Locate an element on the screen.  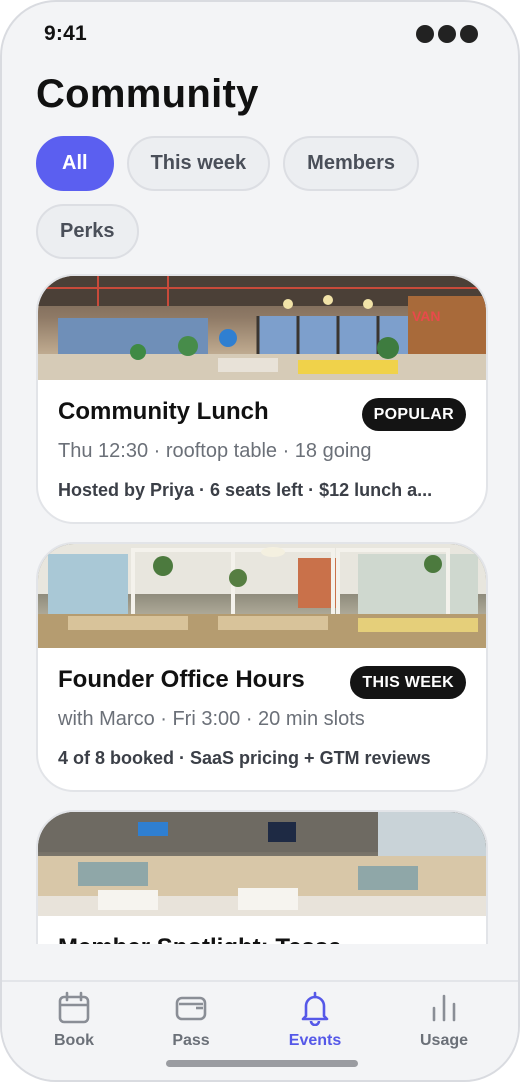
tab-label: Book is located at coordinates (74, 1040).